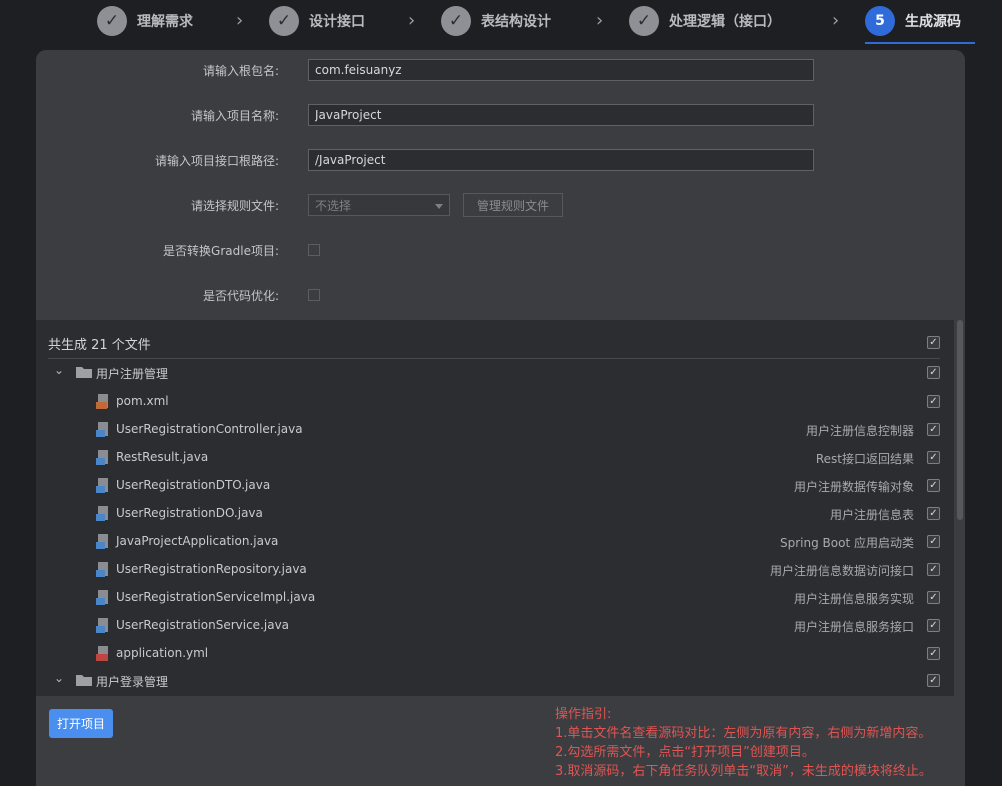 The height and width of the screenshot is (786, 1002). What do you see at coordinates (209, 429) in the screenshot?
I see `file-name: UserRegistrationController.java` at bounding box center [209, 429].